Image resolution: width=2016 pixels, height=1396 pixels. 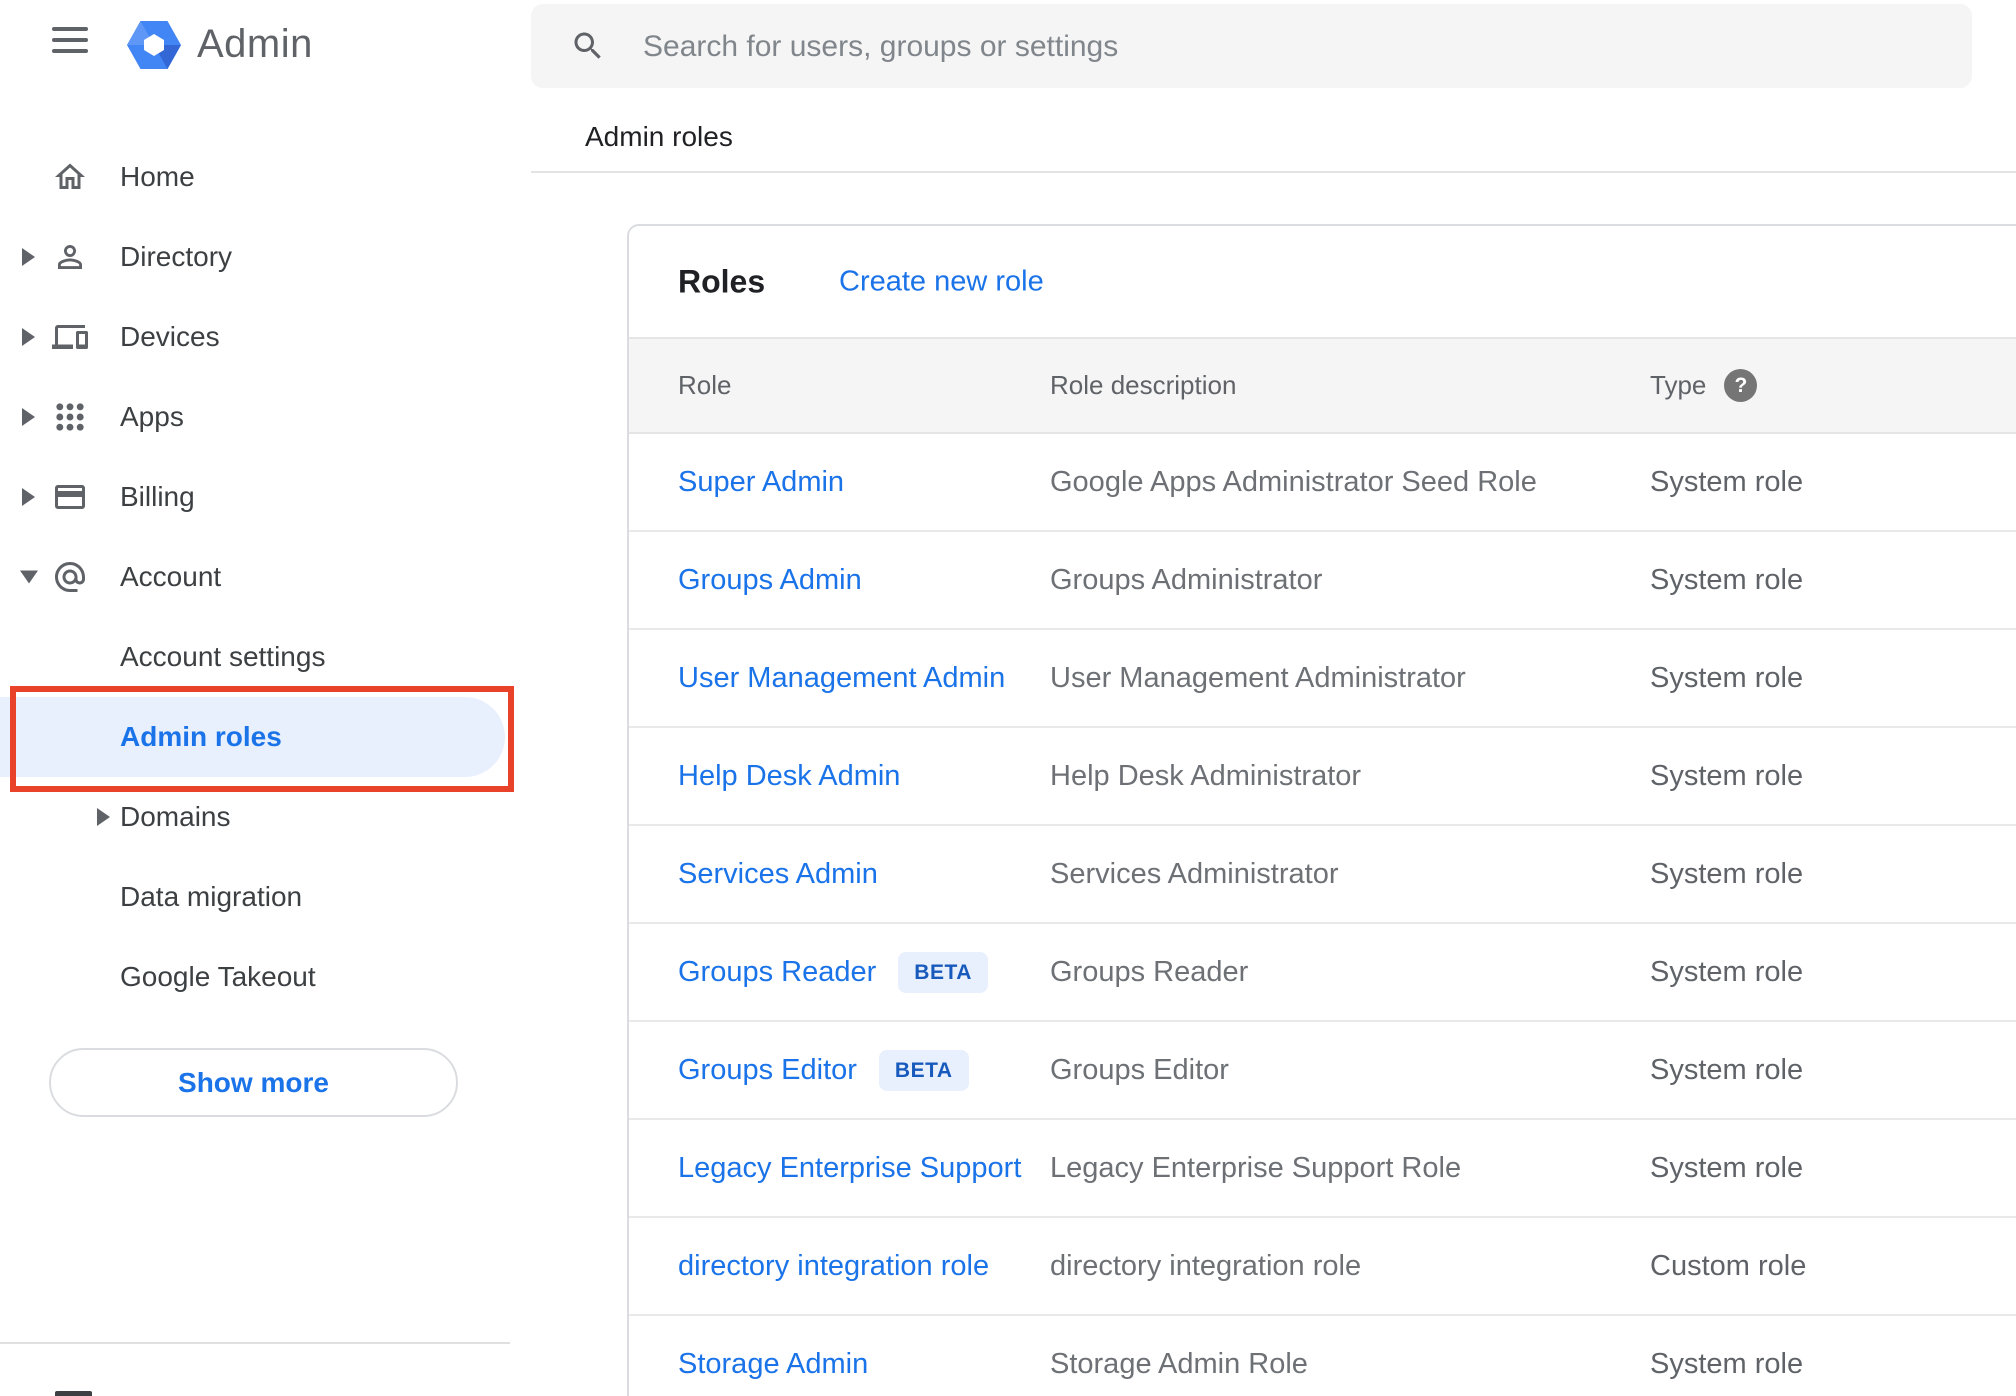 I want to click on sidebar-item-label: Admin roles, so click(x=201, y=736).